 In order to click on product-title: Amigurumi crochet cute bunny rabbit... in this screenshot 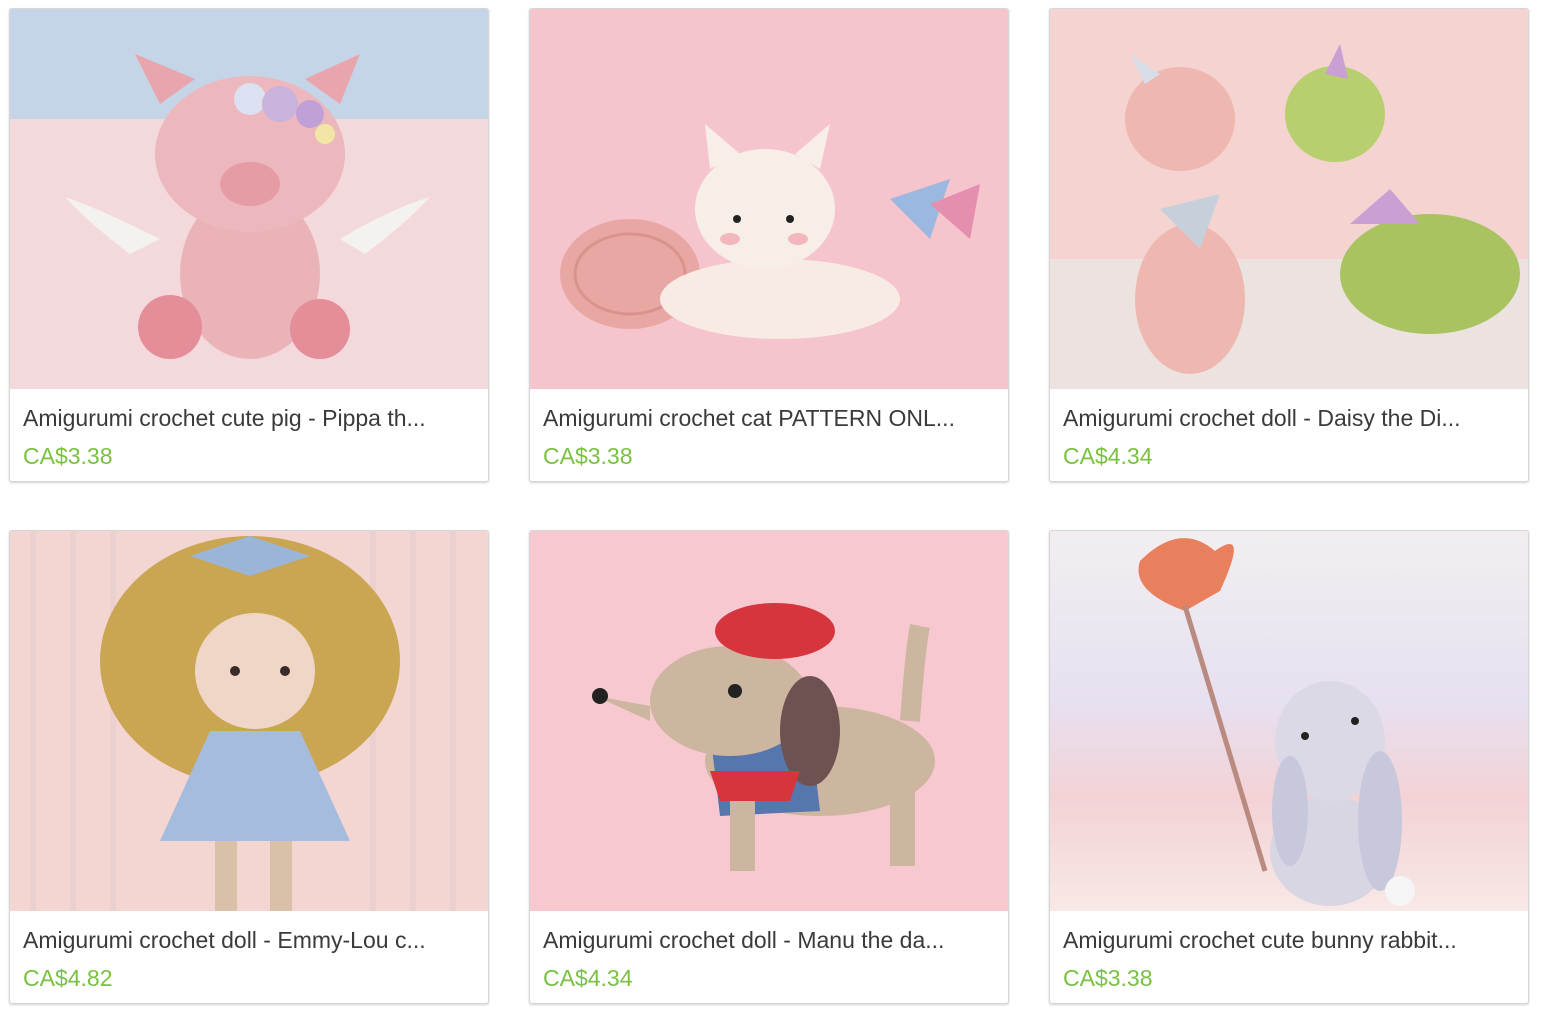, I will do `click(1291, 940)`.